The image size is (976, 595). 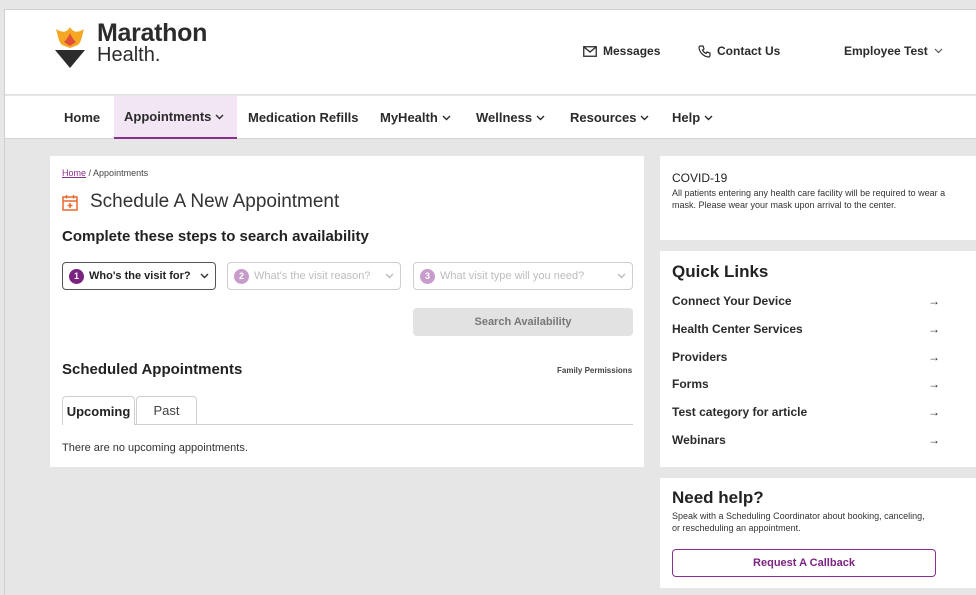 I want to click on nav-resources-label: Resources, so click(x=603, y=117).